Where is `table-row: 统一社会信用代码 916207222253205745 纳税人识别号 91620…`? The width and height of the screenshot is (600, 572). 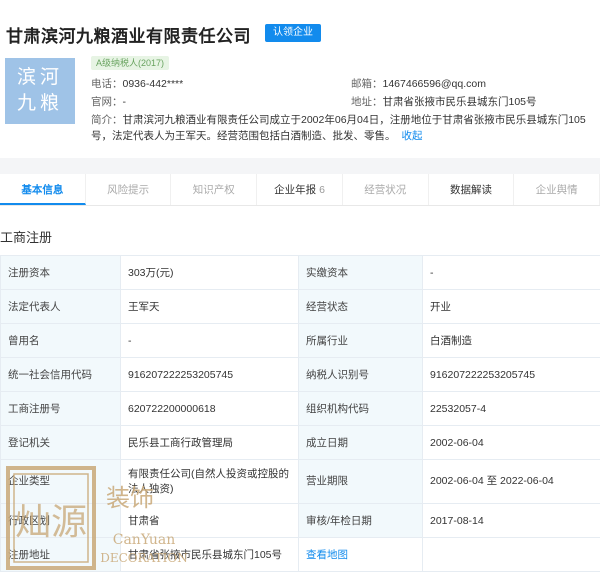 table-row: 统一社会信用代码 916207222253205745 纳税人识别号 91620… is located at coordinates (300, 374).